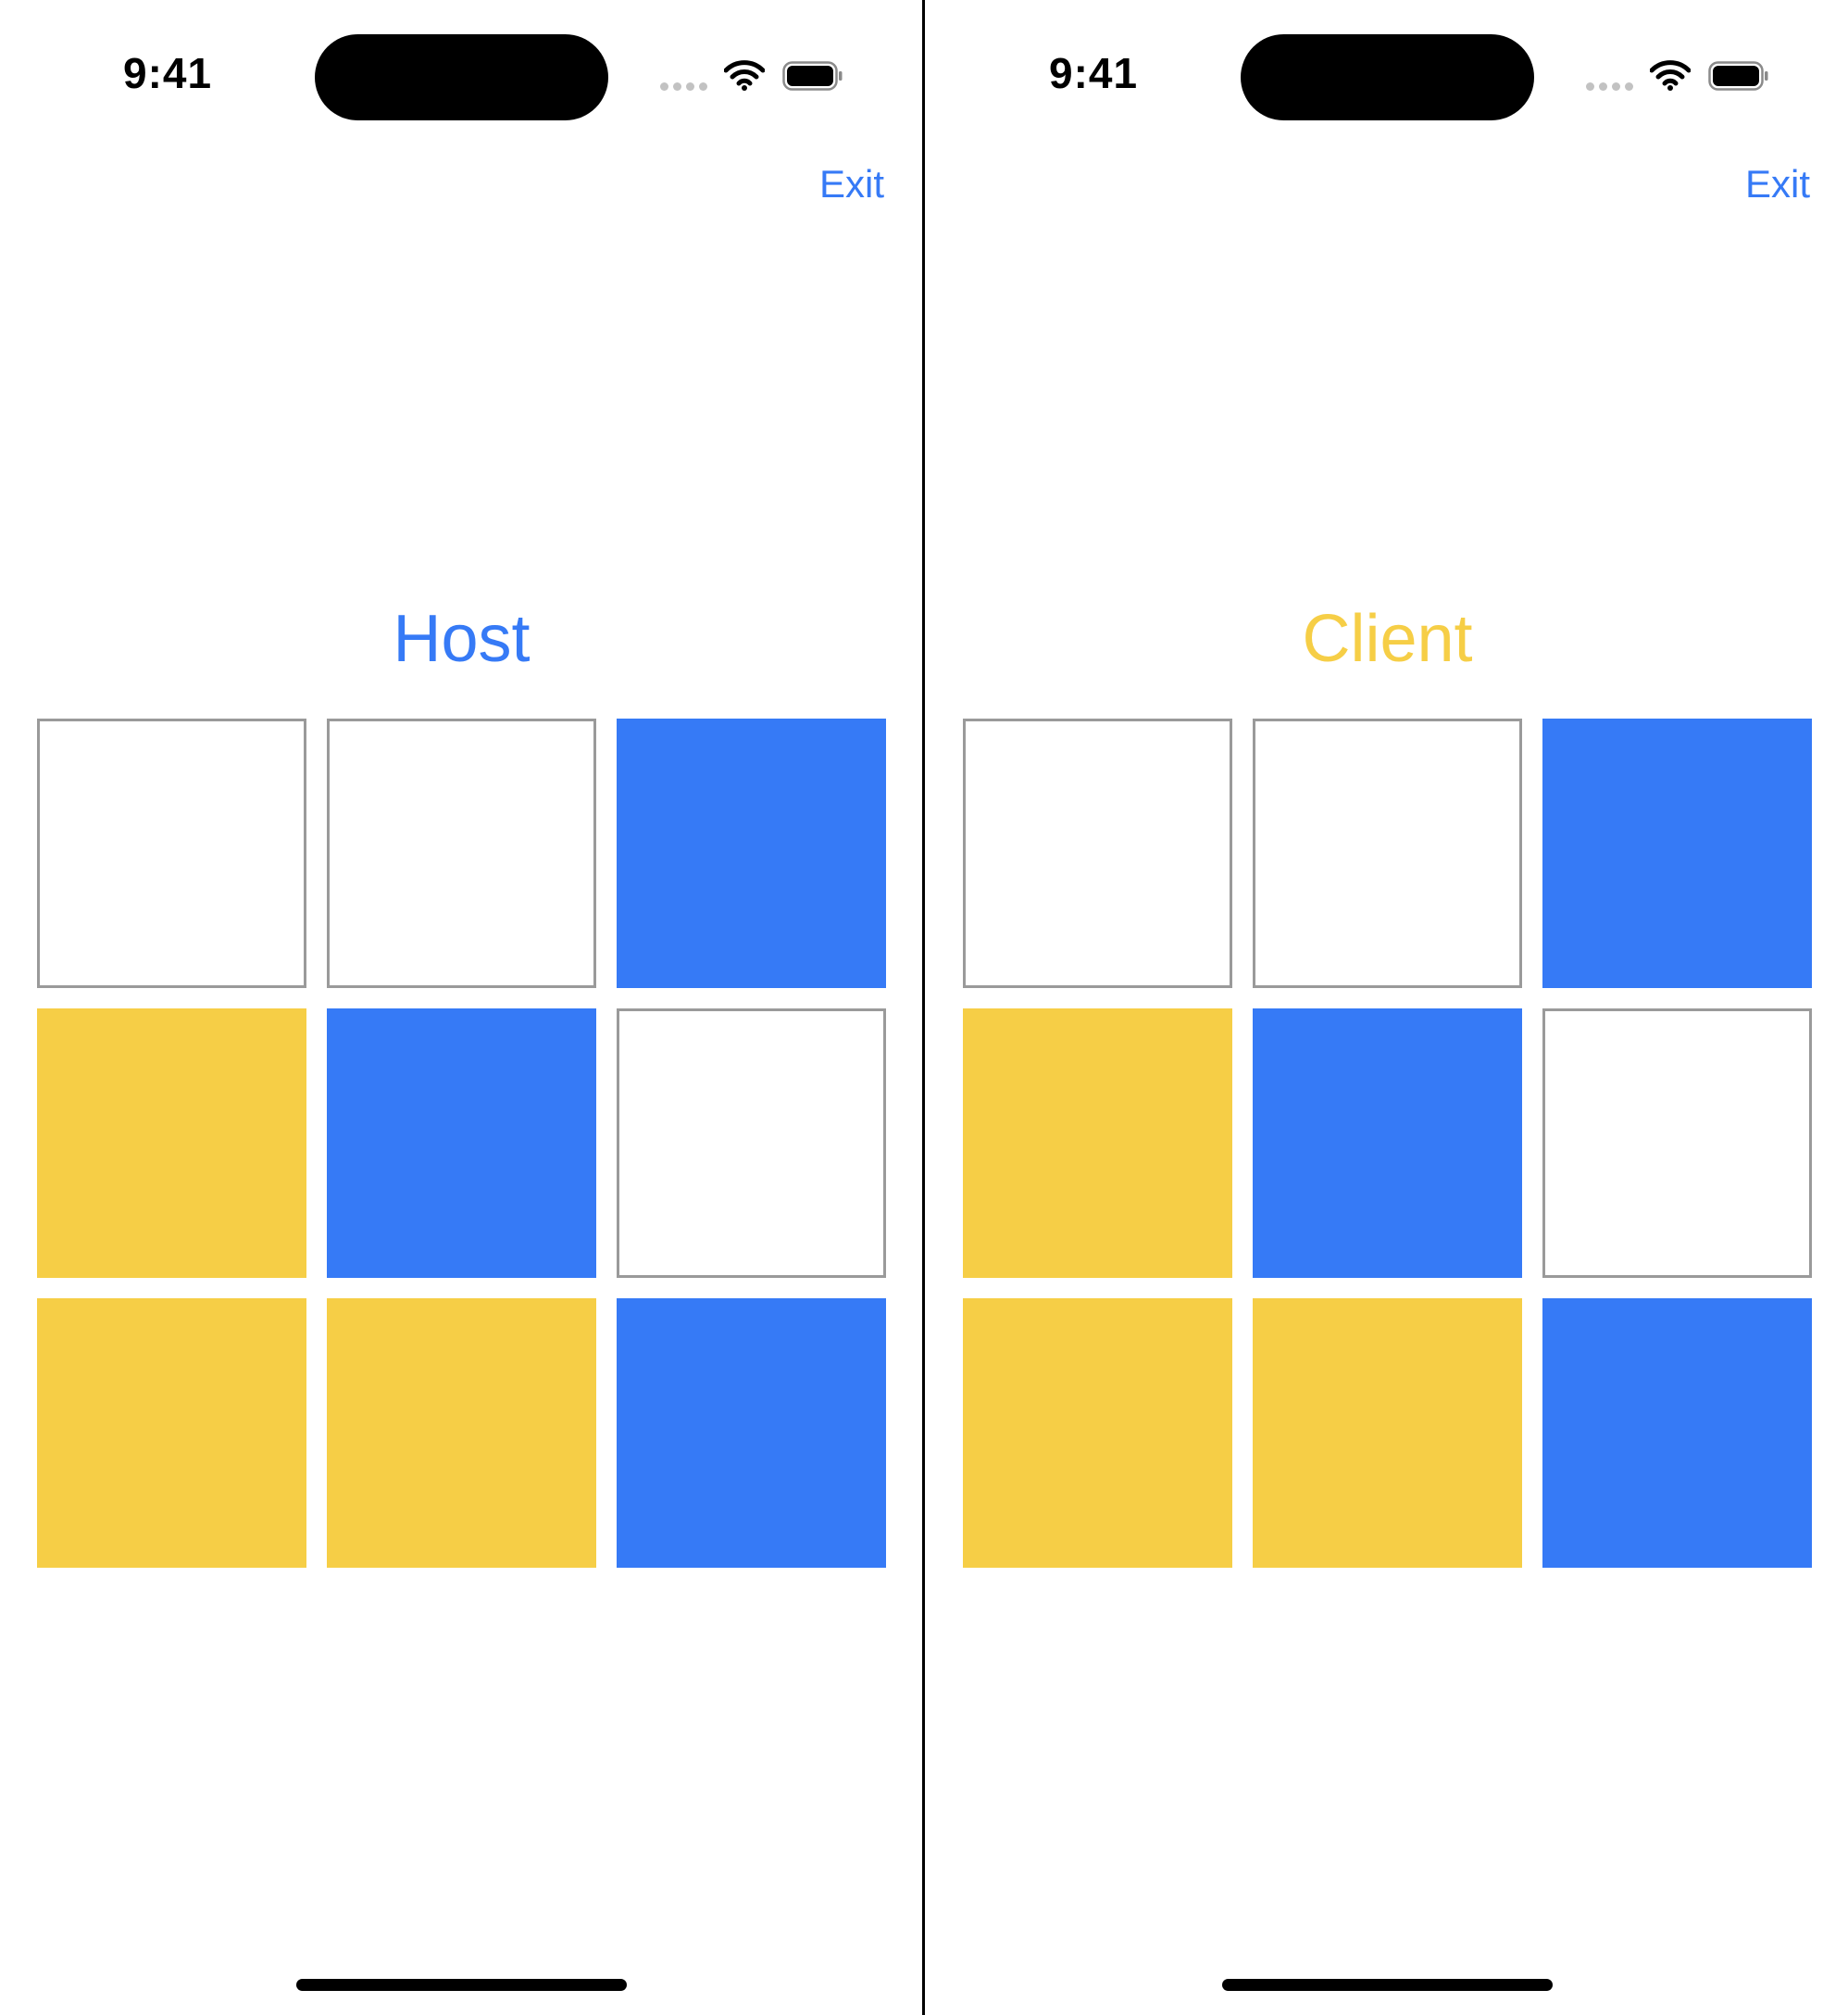 Image resolution: width=1848 pixels, height=2015 pixels. What do you see at coordinates (923, 1007) in the screenshot?
I see `screen-divider` at bounding box center [923, 1007].